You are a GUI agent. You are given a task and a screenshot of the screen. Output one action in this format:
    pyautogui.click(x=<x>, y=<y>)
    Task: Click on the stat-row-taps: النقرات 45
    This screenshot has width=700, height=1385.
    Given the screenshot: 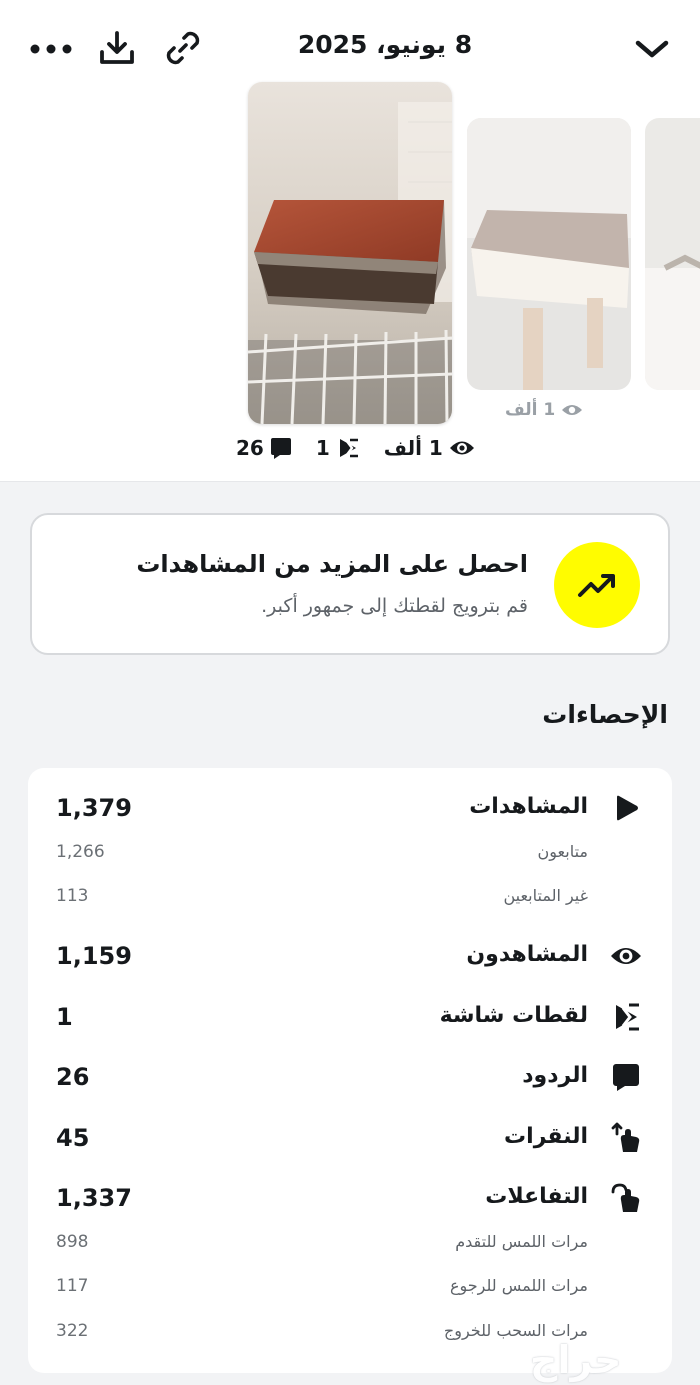 What is the action you would take?
    pyautogui.click(x=350, y=1138)
    